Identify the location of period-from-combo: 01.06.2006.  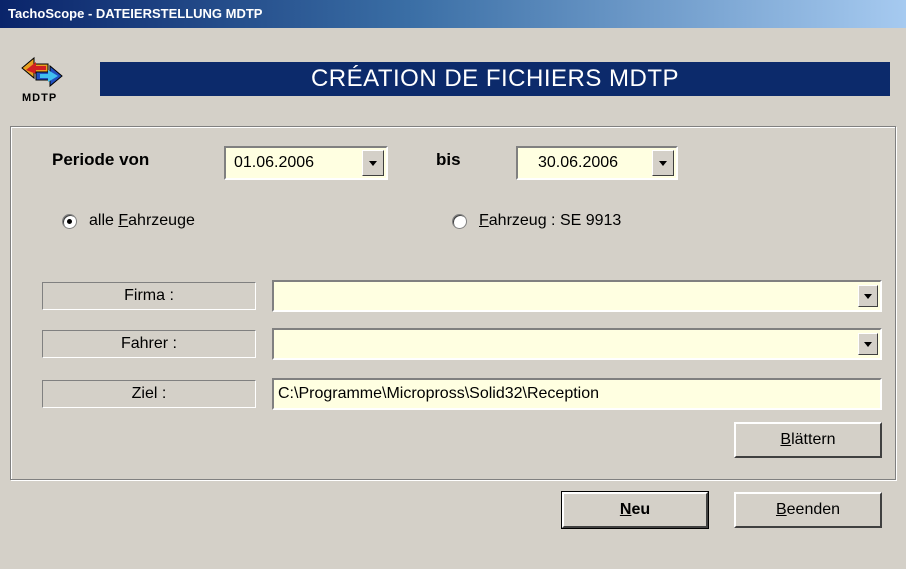
(306, 163).